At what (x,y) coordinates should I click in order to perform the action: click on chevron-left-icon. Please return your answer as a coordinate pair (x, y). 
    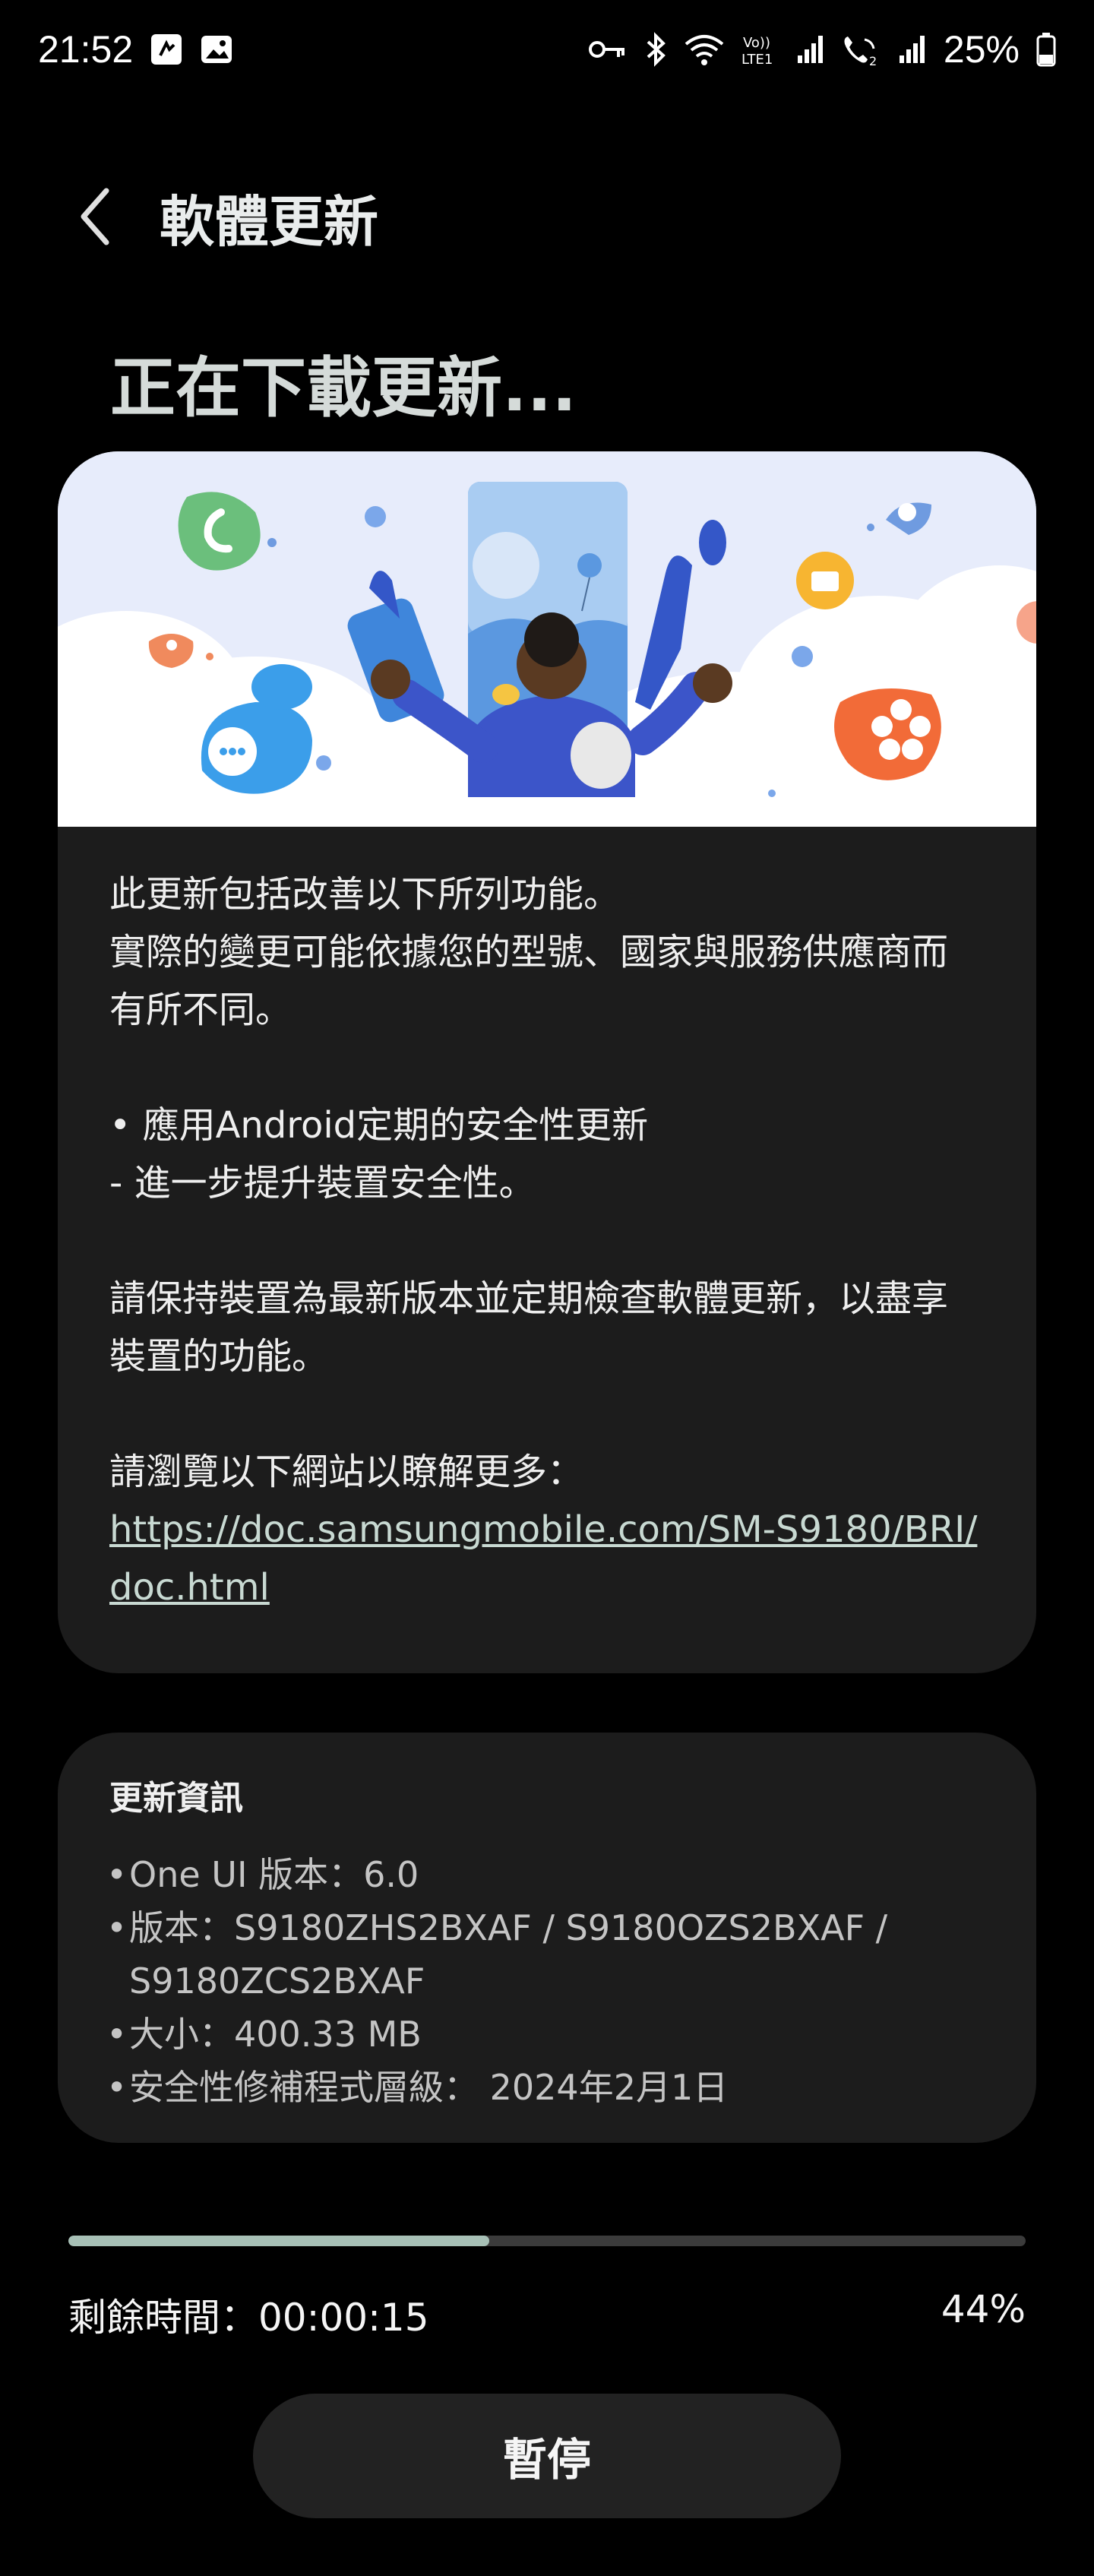
    Looking at the image, I should click on (95, 216).